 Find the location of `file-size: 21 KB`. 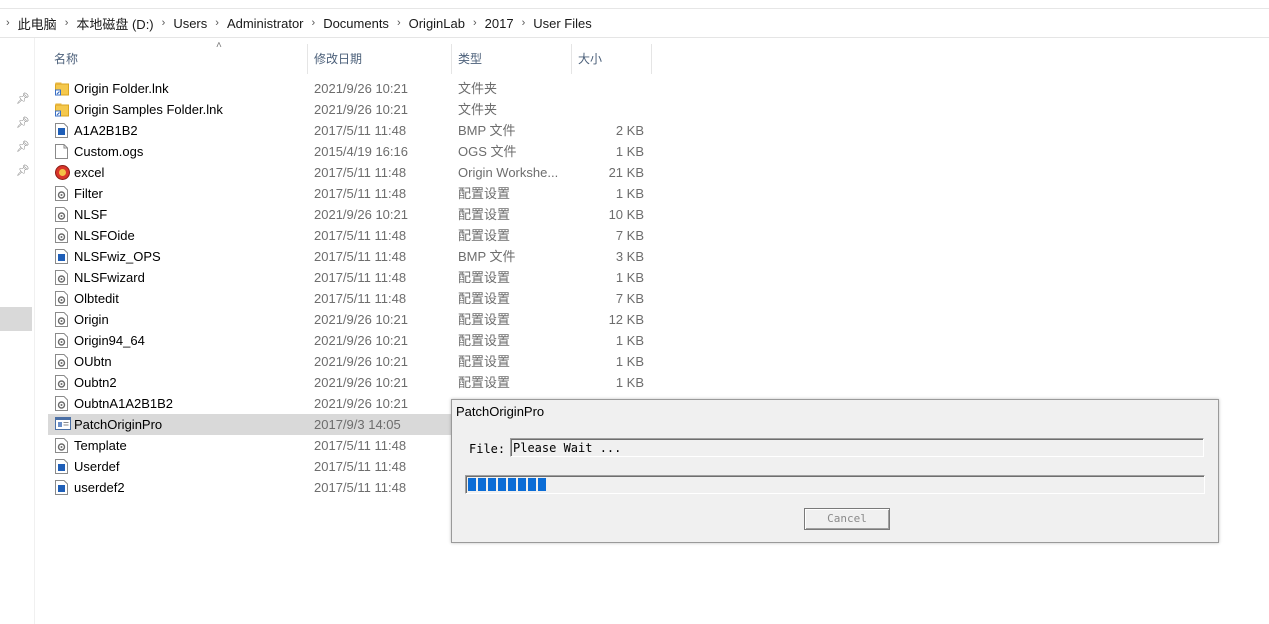

file-size: 21 KB is located at coordinates (626, 172).